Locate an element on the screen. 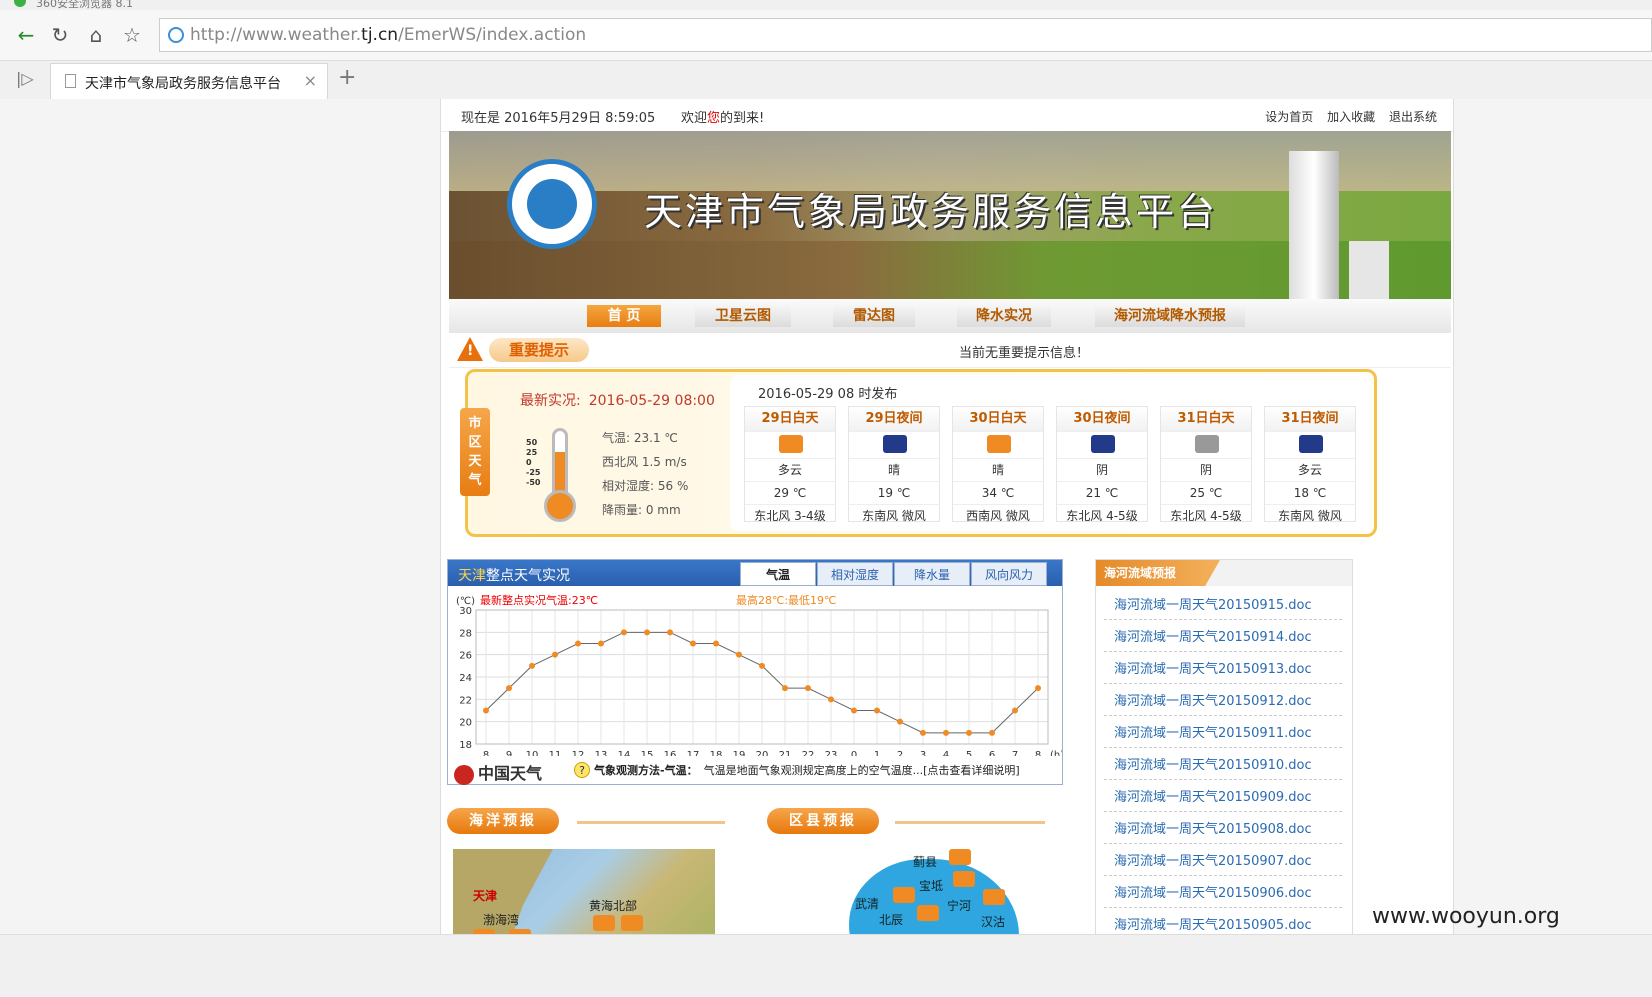 This screenshot has width=1652, height=997. tab-title: 天津市气象局政务服务信息平台 is located at coordinates (183, 84).